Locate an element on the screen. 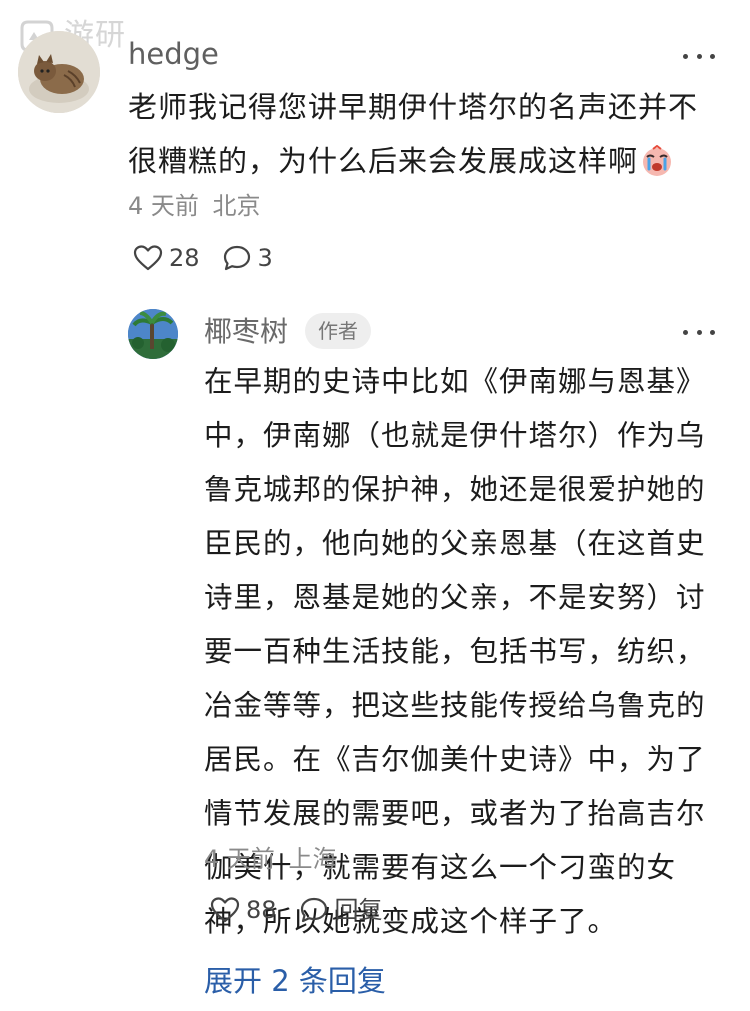 This screenshot has height=1011, width=750. comment-body: 老师我记得您讲早期伊什塔尔的名声还并不很糟糕的，为什么后来会发展成这样啊 is located at coordinates (413, 134).